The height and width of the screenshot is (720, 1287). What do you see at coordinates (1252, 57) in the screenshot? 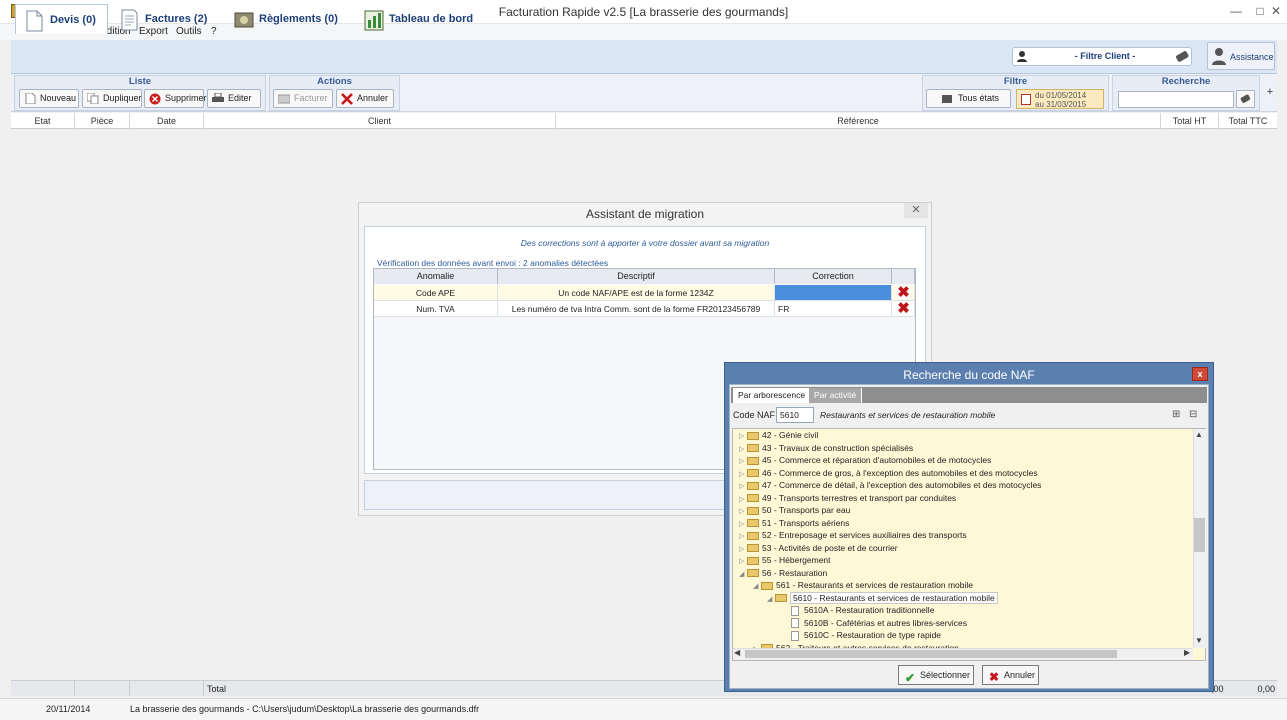
I see `assistance-label: Assistance` at bounding box center [1252, 57].